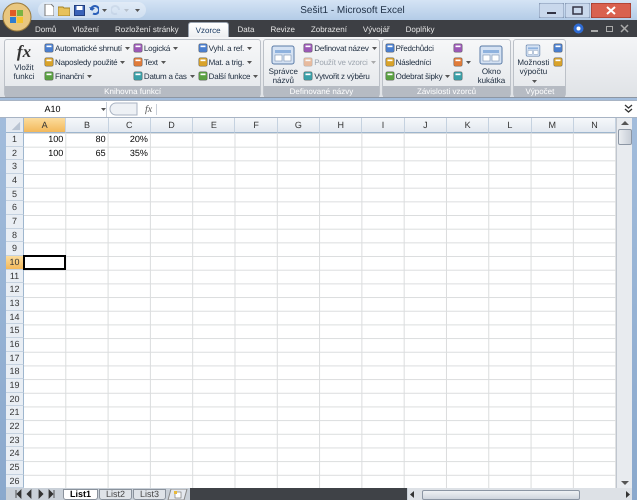 Image resolution: width=637 pixels, height=500 pixels. I want to click on minimize-button, so click(551, 10).